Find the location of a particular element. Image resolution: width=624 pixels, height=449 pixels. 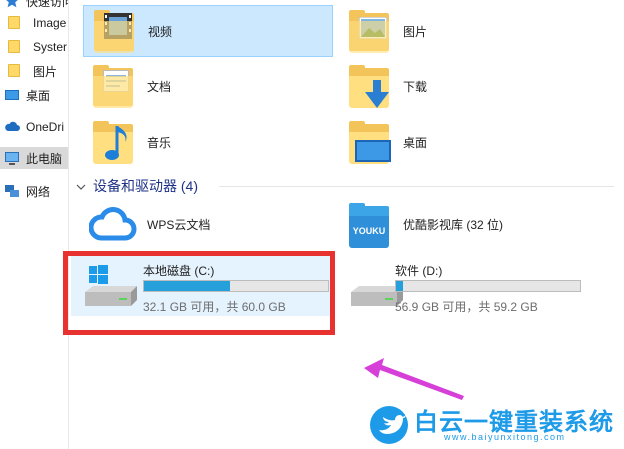

computer-icon is located at coordinates (12, 158).